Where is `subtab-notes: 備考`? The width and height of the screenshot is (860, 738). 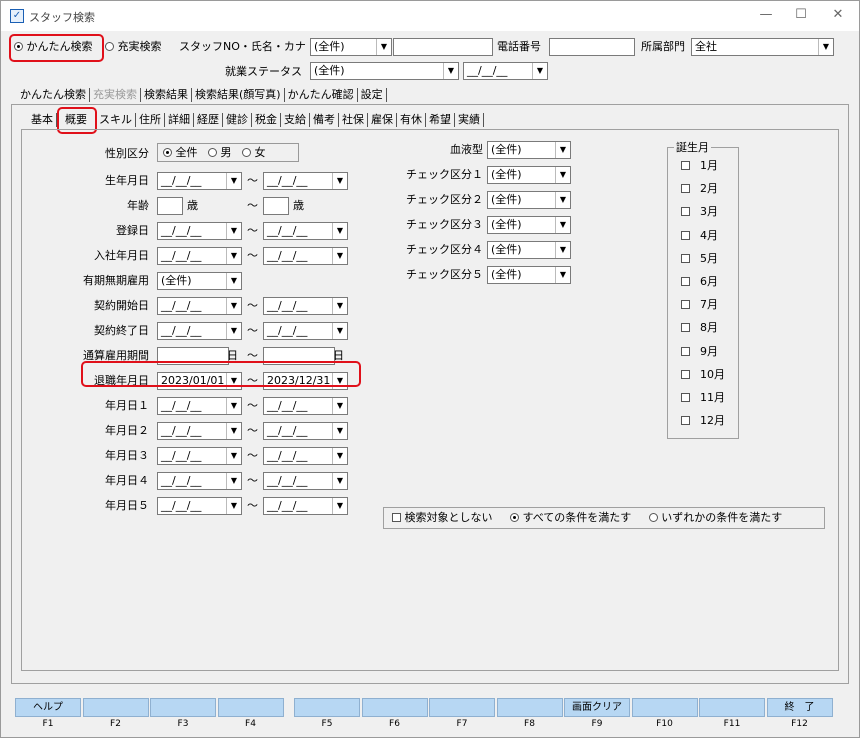 subtab-notes: 備考 is located at coordinates (324, 120).